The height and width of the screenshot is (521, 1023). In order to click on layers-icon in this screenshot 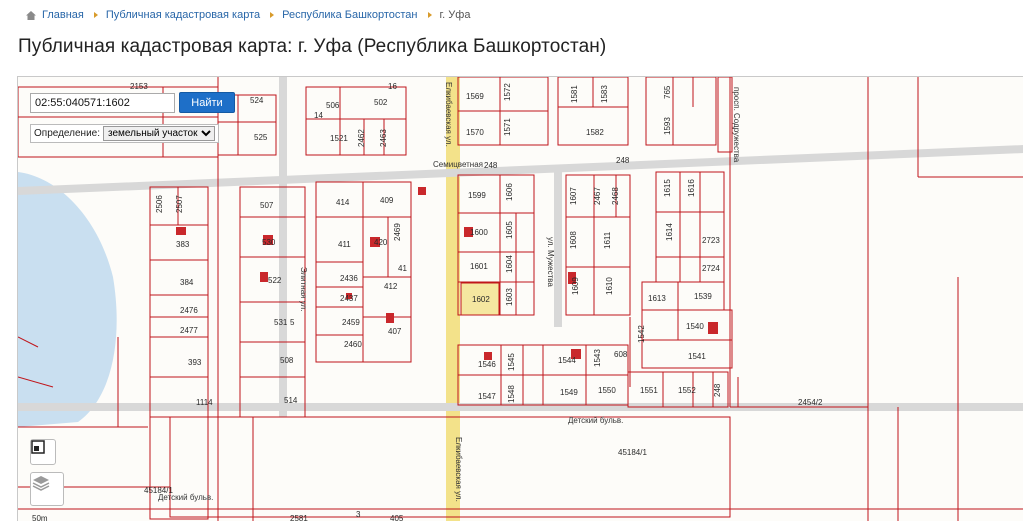, I will do `click(41, 483)`.